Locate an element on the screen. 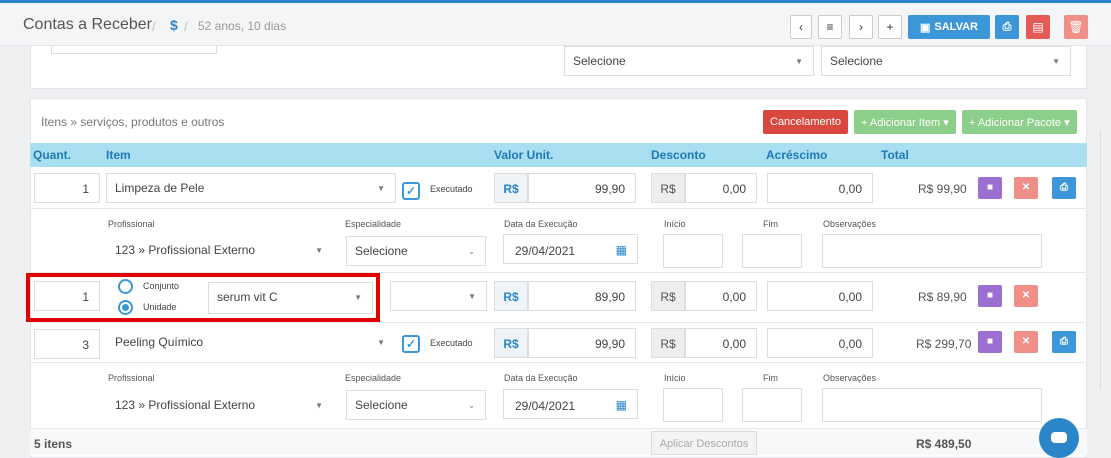  select-b: Selecione ▼ is located at coordinates (946, 61).